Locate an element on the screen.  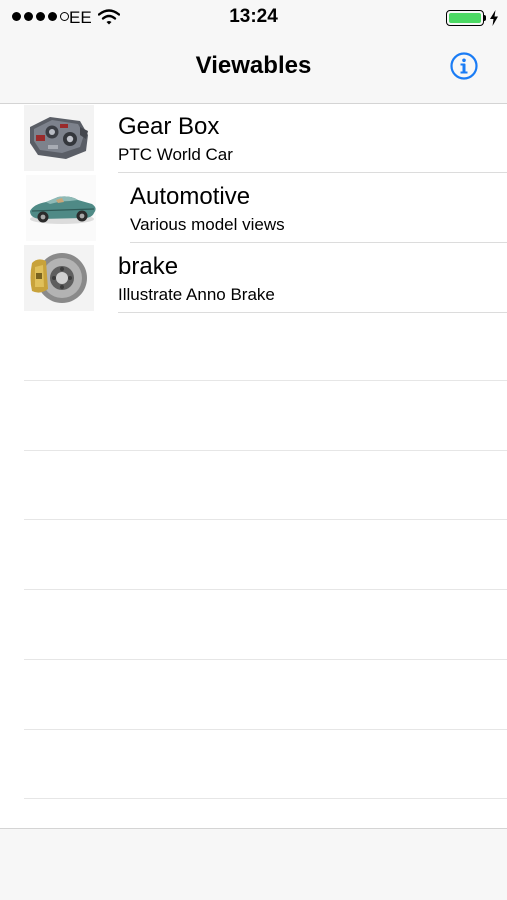
viewable-title: Automotive is located at coordinates (190, 196).